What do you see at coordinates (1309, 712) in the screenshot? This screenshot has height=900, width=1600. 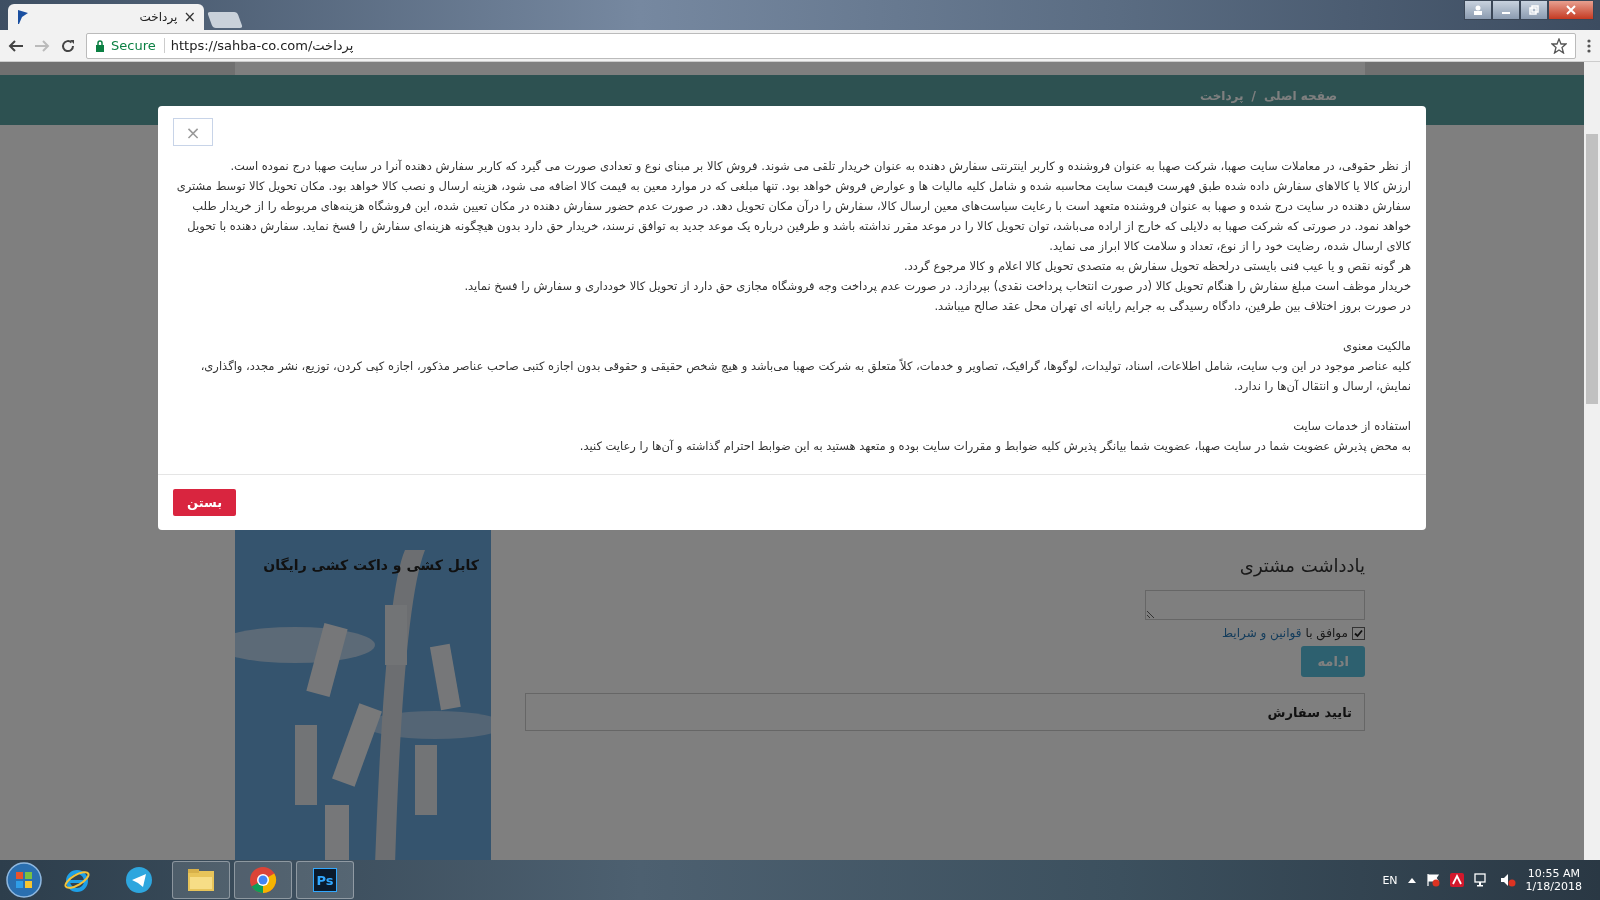 I see `panel-title: تایید سفارش` at bounding box center [1309, 712].